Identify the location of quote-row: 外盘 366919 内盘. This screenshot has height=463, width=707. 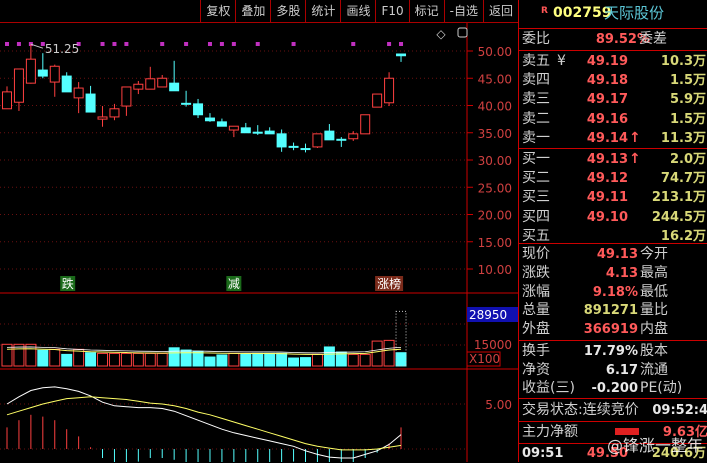
(613, 329).